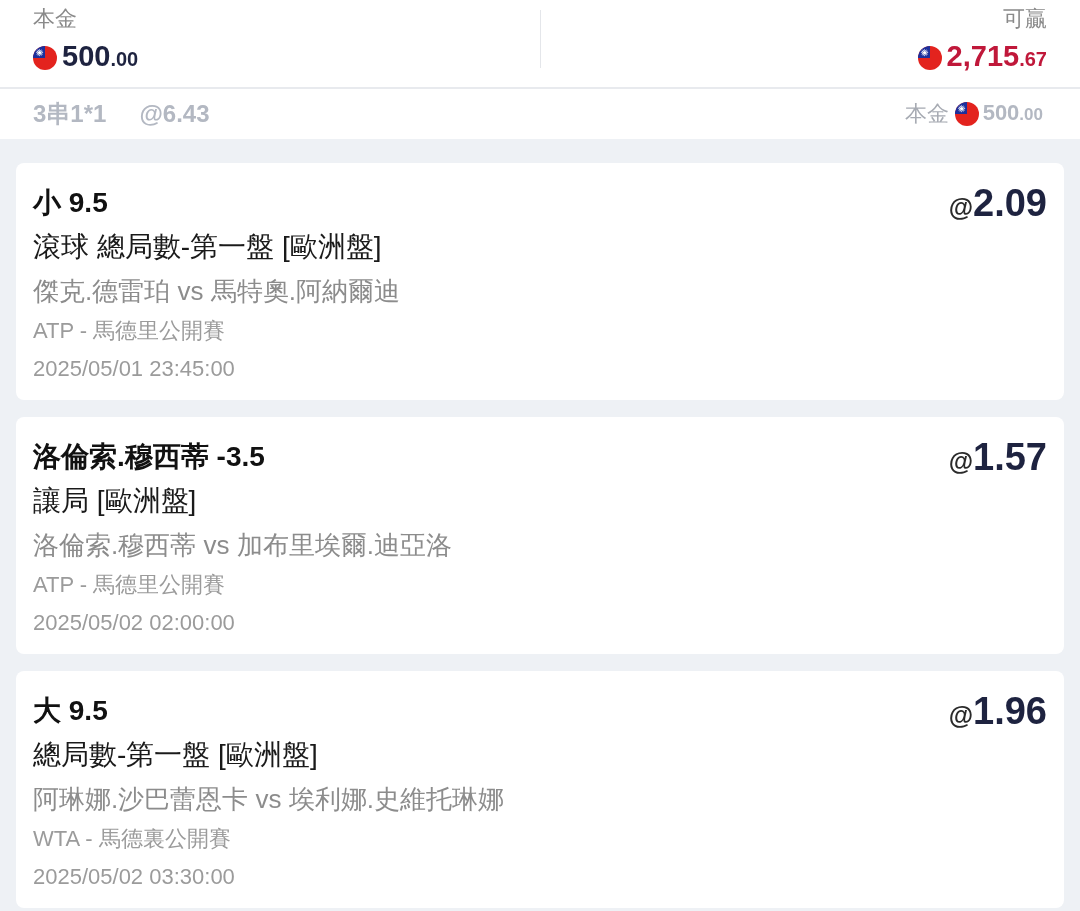 This screenshot has height=911, width=1080. I want to click on match-teams: 阿琳娜.沙巴蕾恩卡 vs 埃利娜.史維托琳娜, so click(268, 799).